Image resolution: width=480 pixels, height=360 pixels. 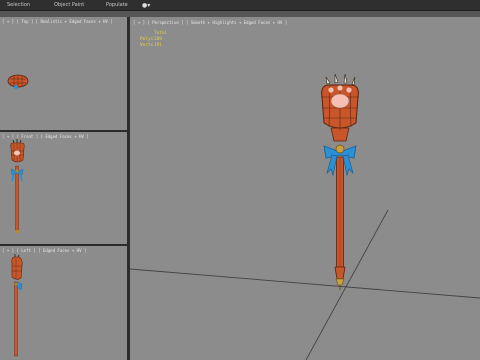 I want to click on menu-populate: Populate, so click(x=117, y=5).